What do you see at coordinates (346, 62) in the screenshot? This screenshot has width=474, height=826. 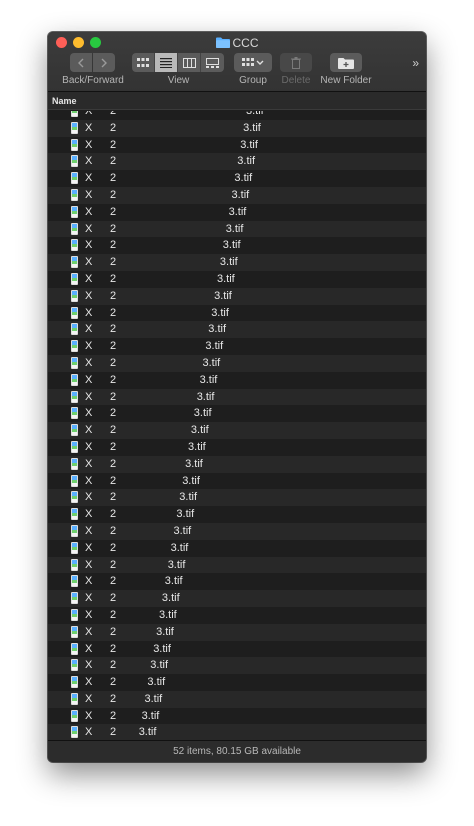 I see `new-folder-button` at bounding box center [346, 62].